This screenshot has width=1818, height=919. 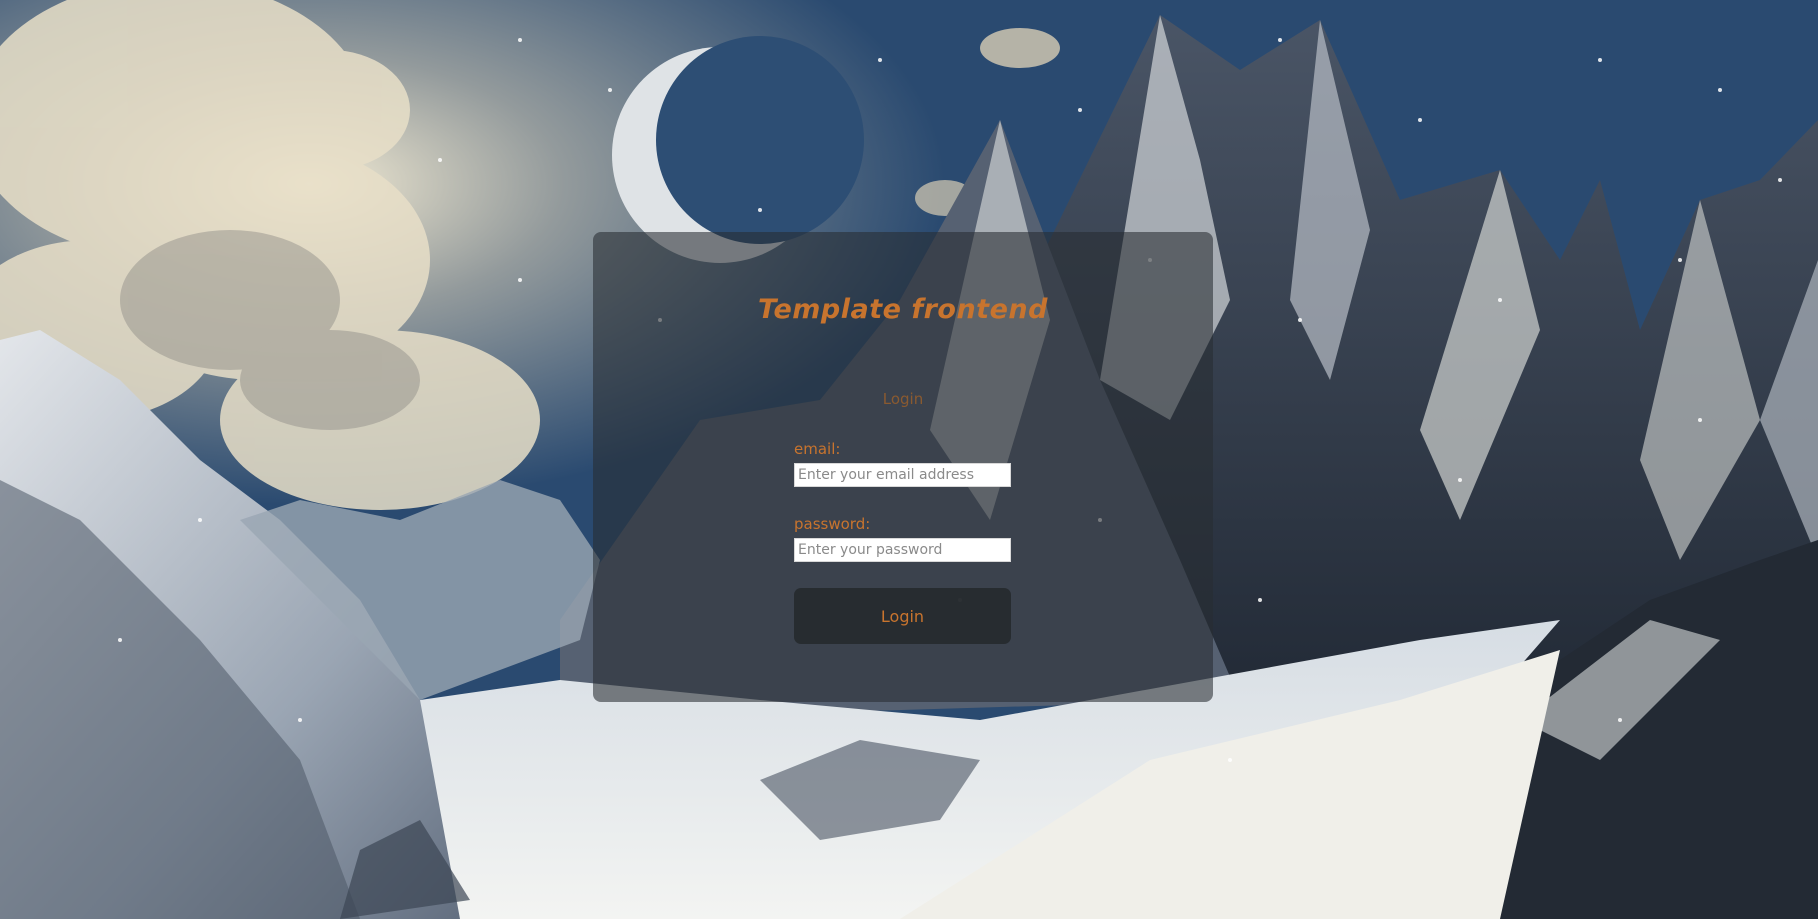 I want to click on password-input, so click(x=902, y=550).